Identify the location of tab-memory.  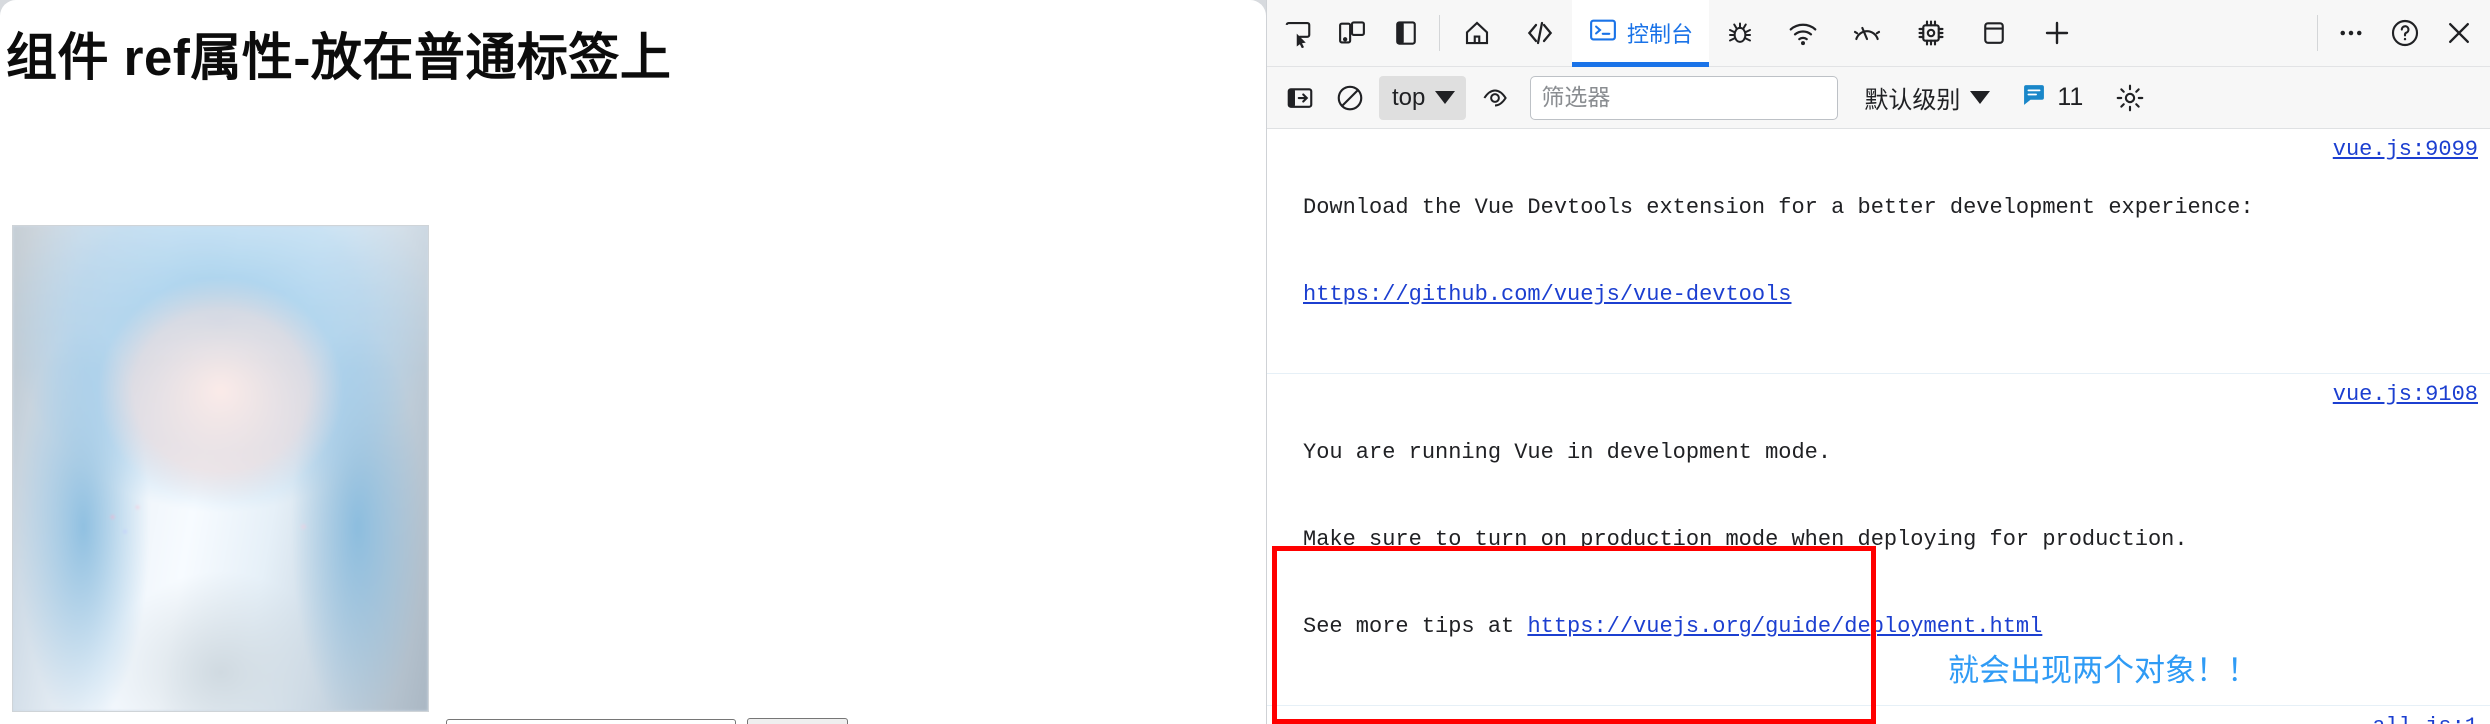
(1931, 33).